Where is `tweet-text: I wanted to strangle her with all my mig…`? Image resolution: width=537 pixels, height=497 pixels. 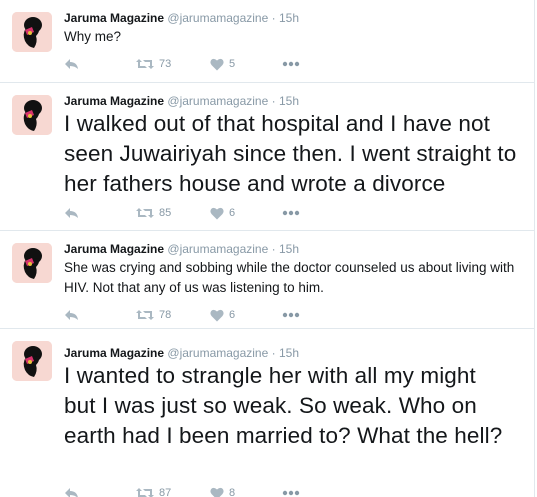
tweet-text: I wanted to strangle her with all my mig… is located at coordinates (283, 405).